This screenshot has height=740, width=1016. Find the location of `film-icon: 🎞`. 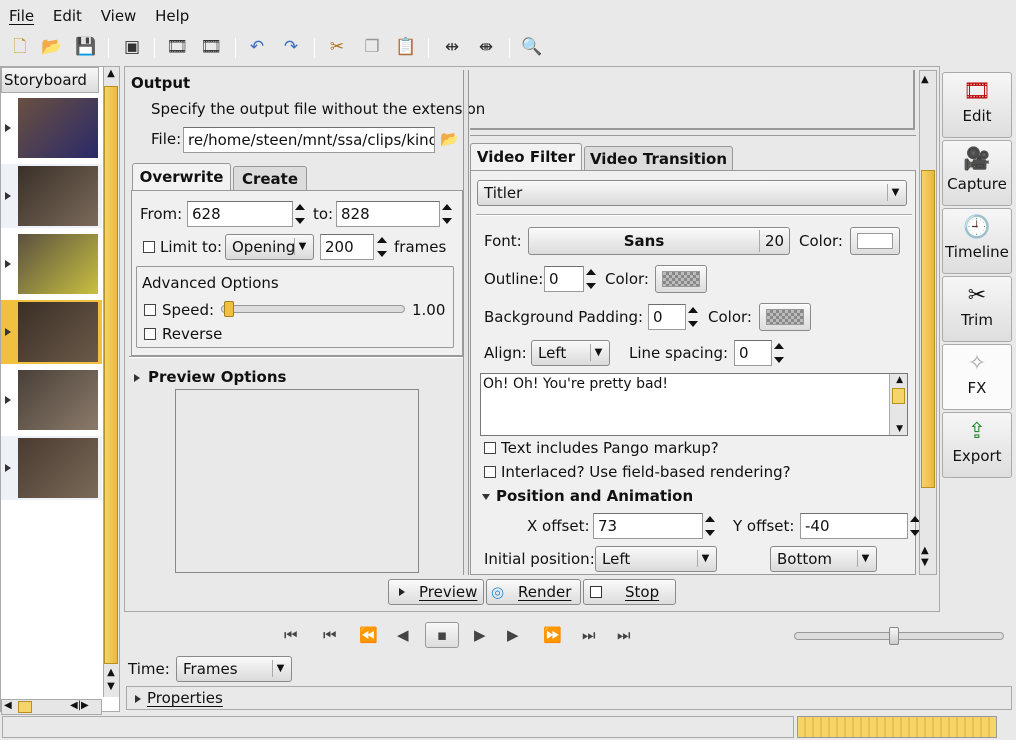

film-icon: 🎞 is located at coordinates (177, 47).